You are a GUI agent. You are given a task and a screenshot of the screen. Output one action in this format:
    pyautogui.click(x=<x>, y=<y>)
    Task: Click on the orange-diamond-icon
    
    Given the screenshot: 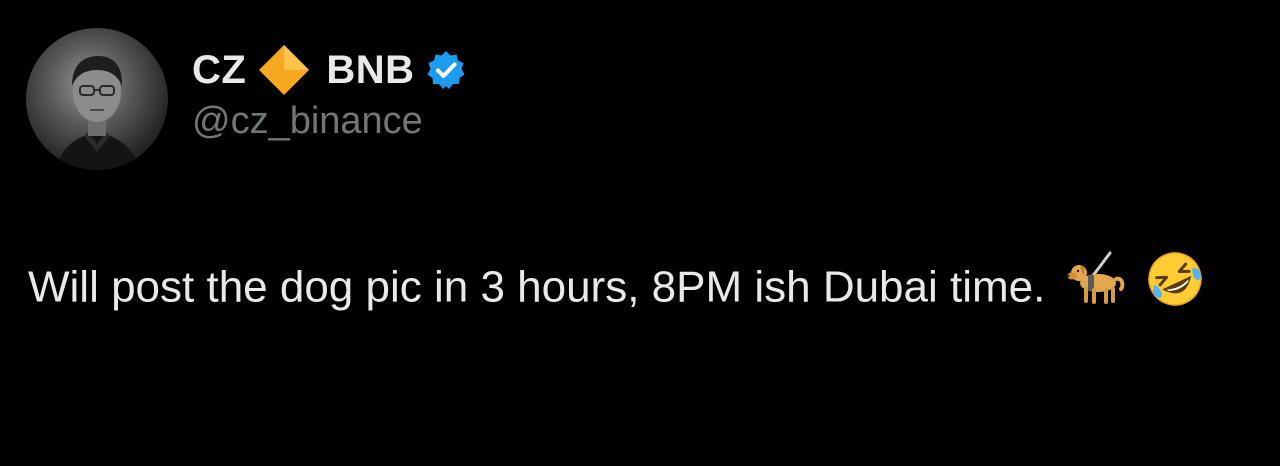 What is the action you would take?
    pyautogui.click(x=284, y=70)
    